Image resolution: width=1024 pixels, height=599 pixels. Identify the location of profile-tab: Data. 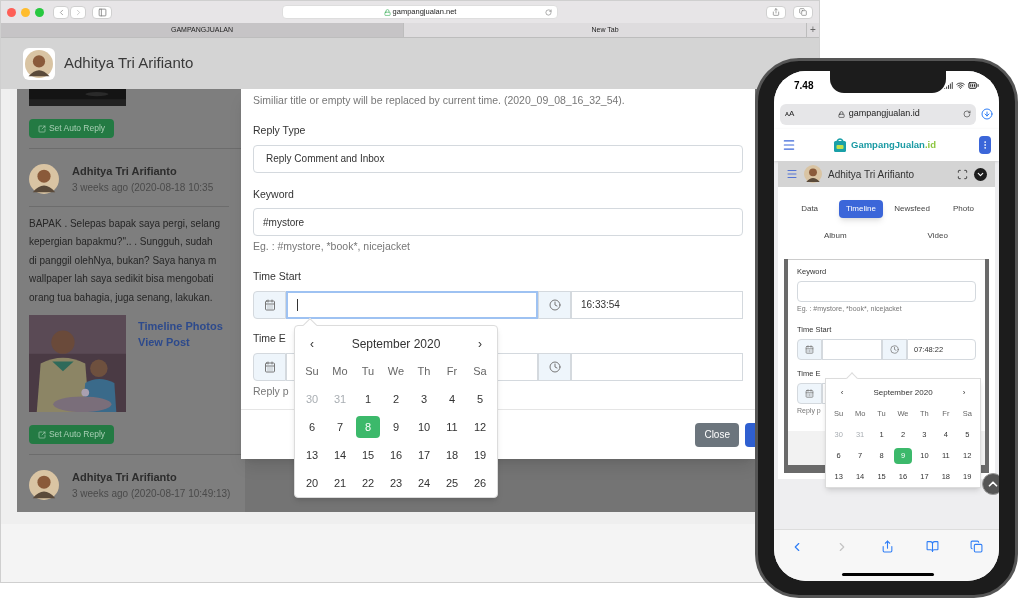
(810, 209).